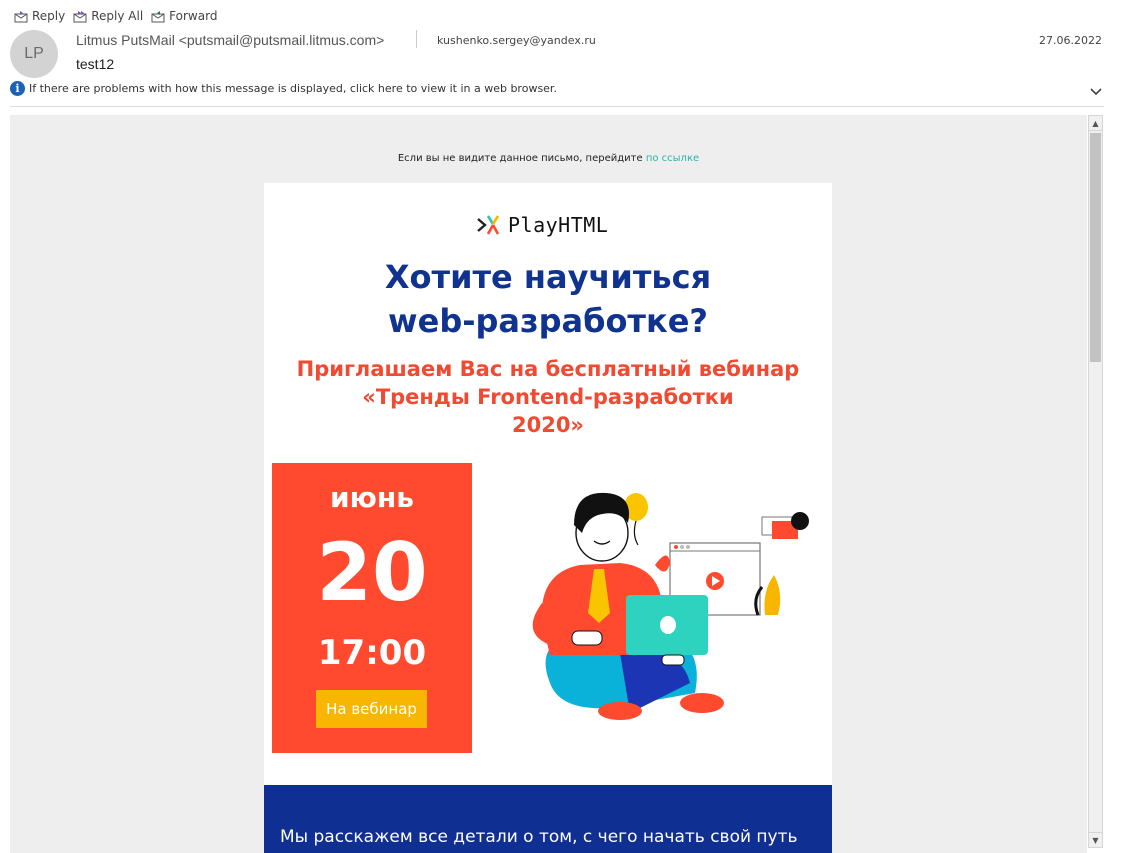 Image resolution: width=1125 pixels, height=853 pixels. I want to click on headline: Хотите научиться web-разработке?, so click(548, 299).